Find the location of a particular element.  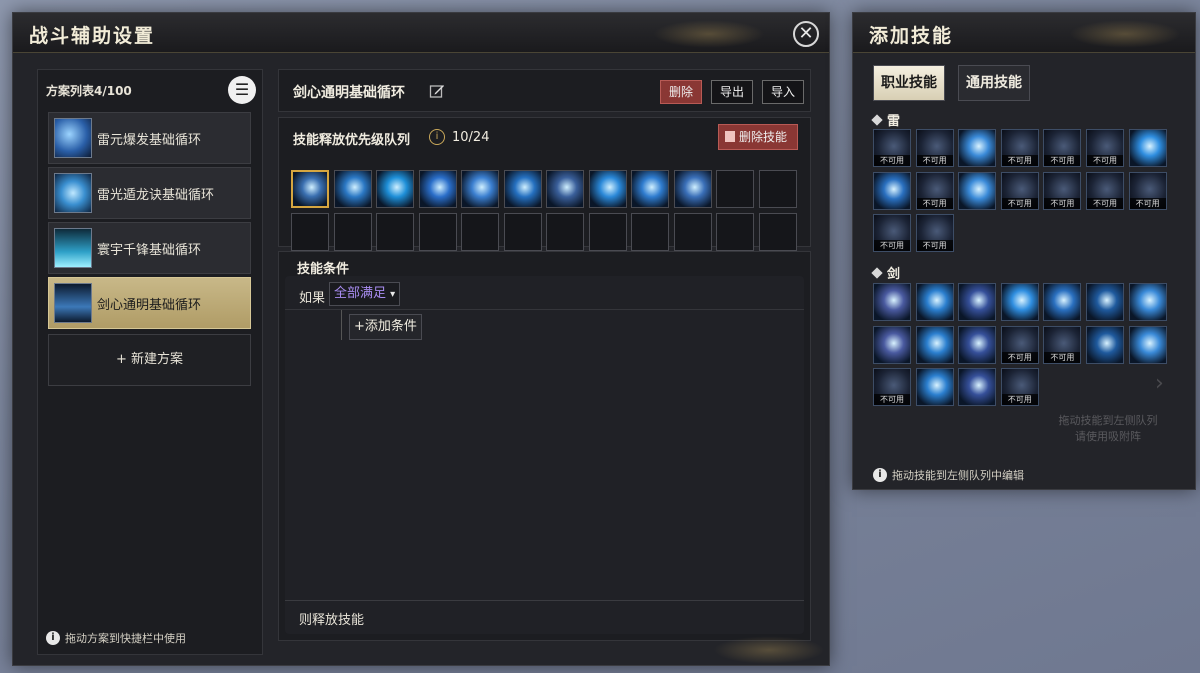

scheme-item-thunder-dragon: 雷光遁龙诀基础循环 is located at coordinates (149, 193).